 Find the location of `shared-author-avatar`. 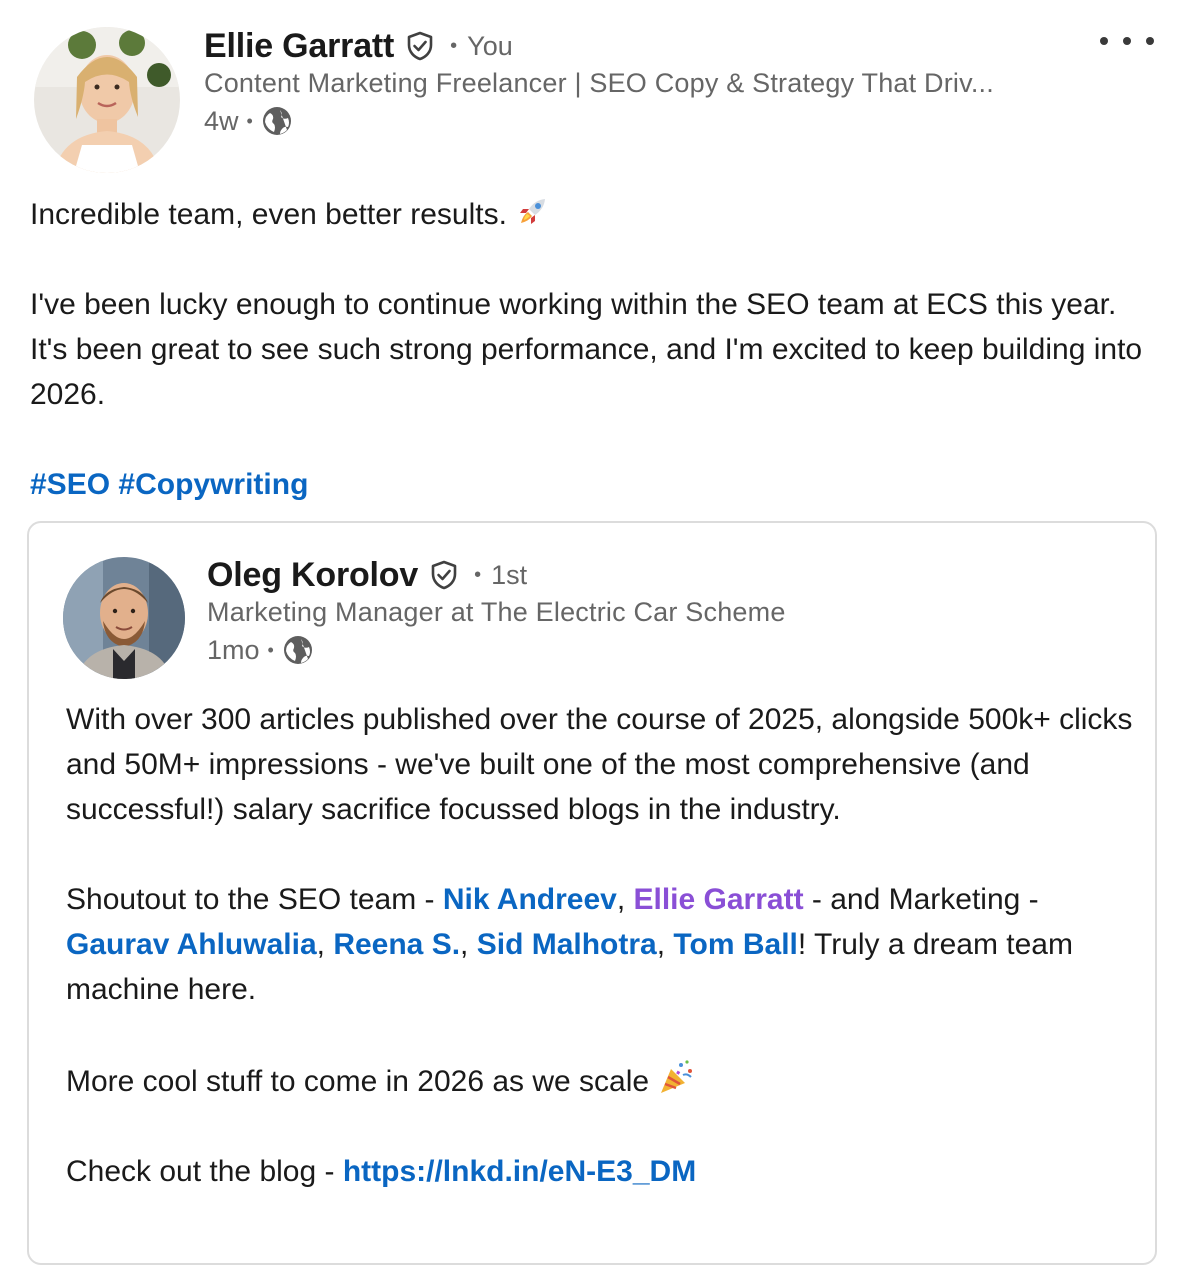

shared-author-avatar is located at coordinates (124, 618).